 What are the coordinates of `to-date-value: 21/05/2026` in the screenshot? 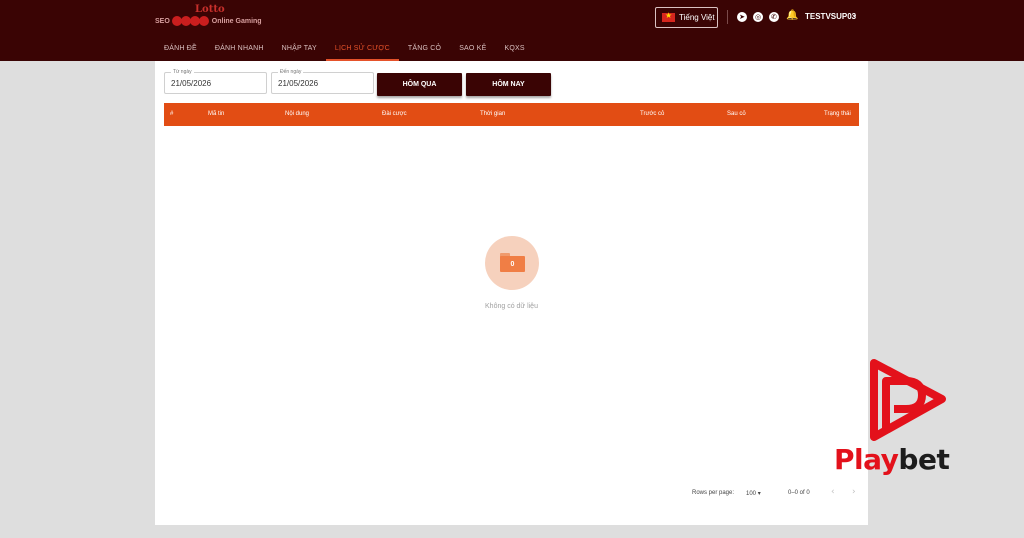 It's located at (298, 83).